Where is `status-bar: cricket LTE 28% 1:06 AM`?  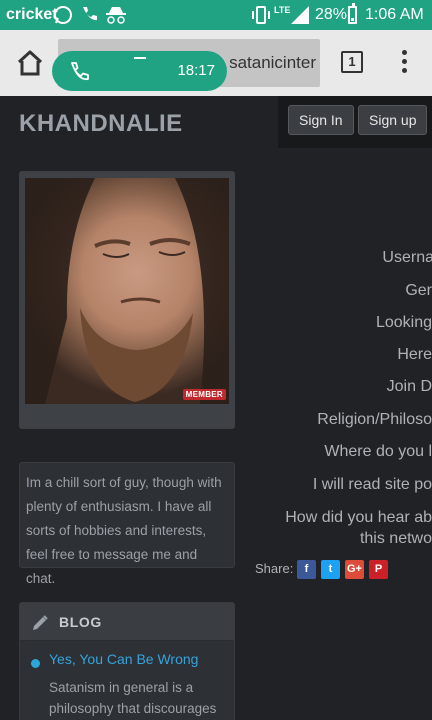 status-bar: cricket LTE 28% 1:06 AM is located at coordinates (216, 15).